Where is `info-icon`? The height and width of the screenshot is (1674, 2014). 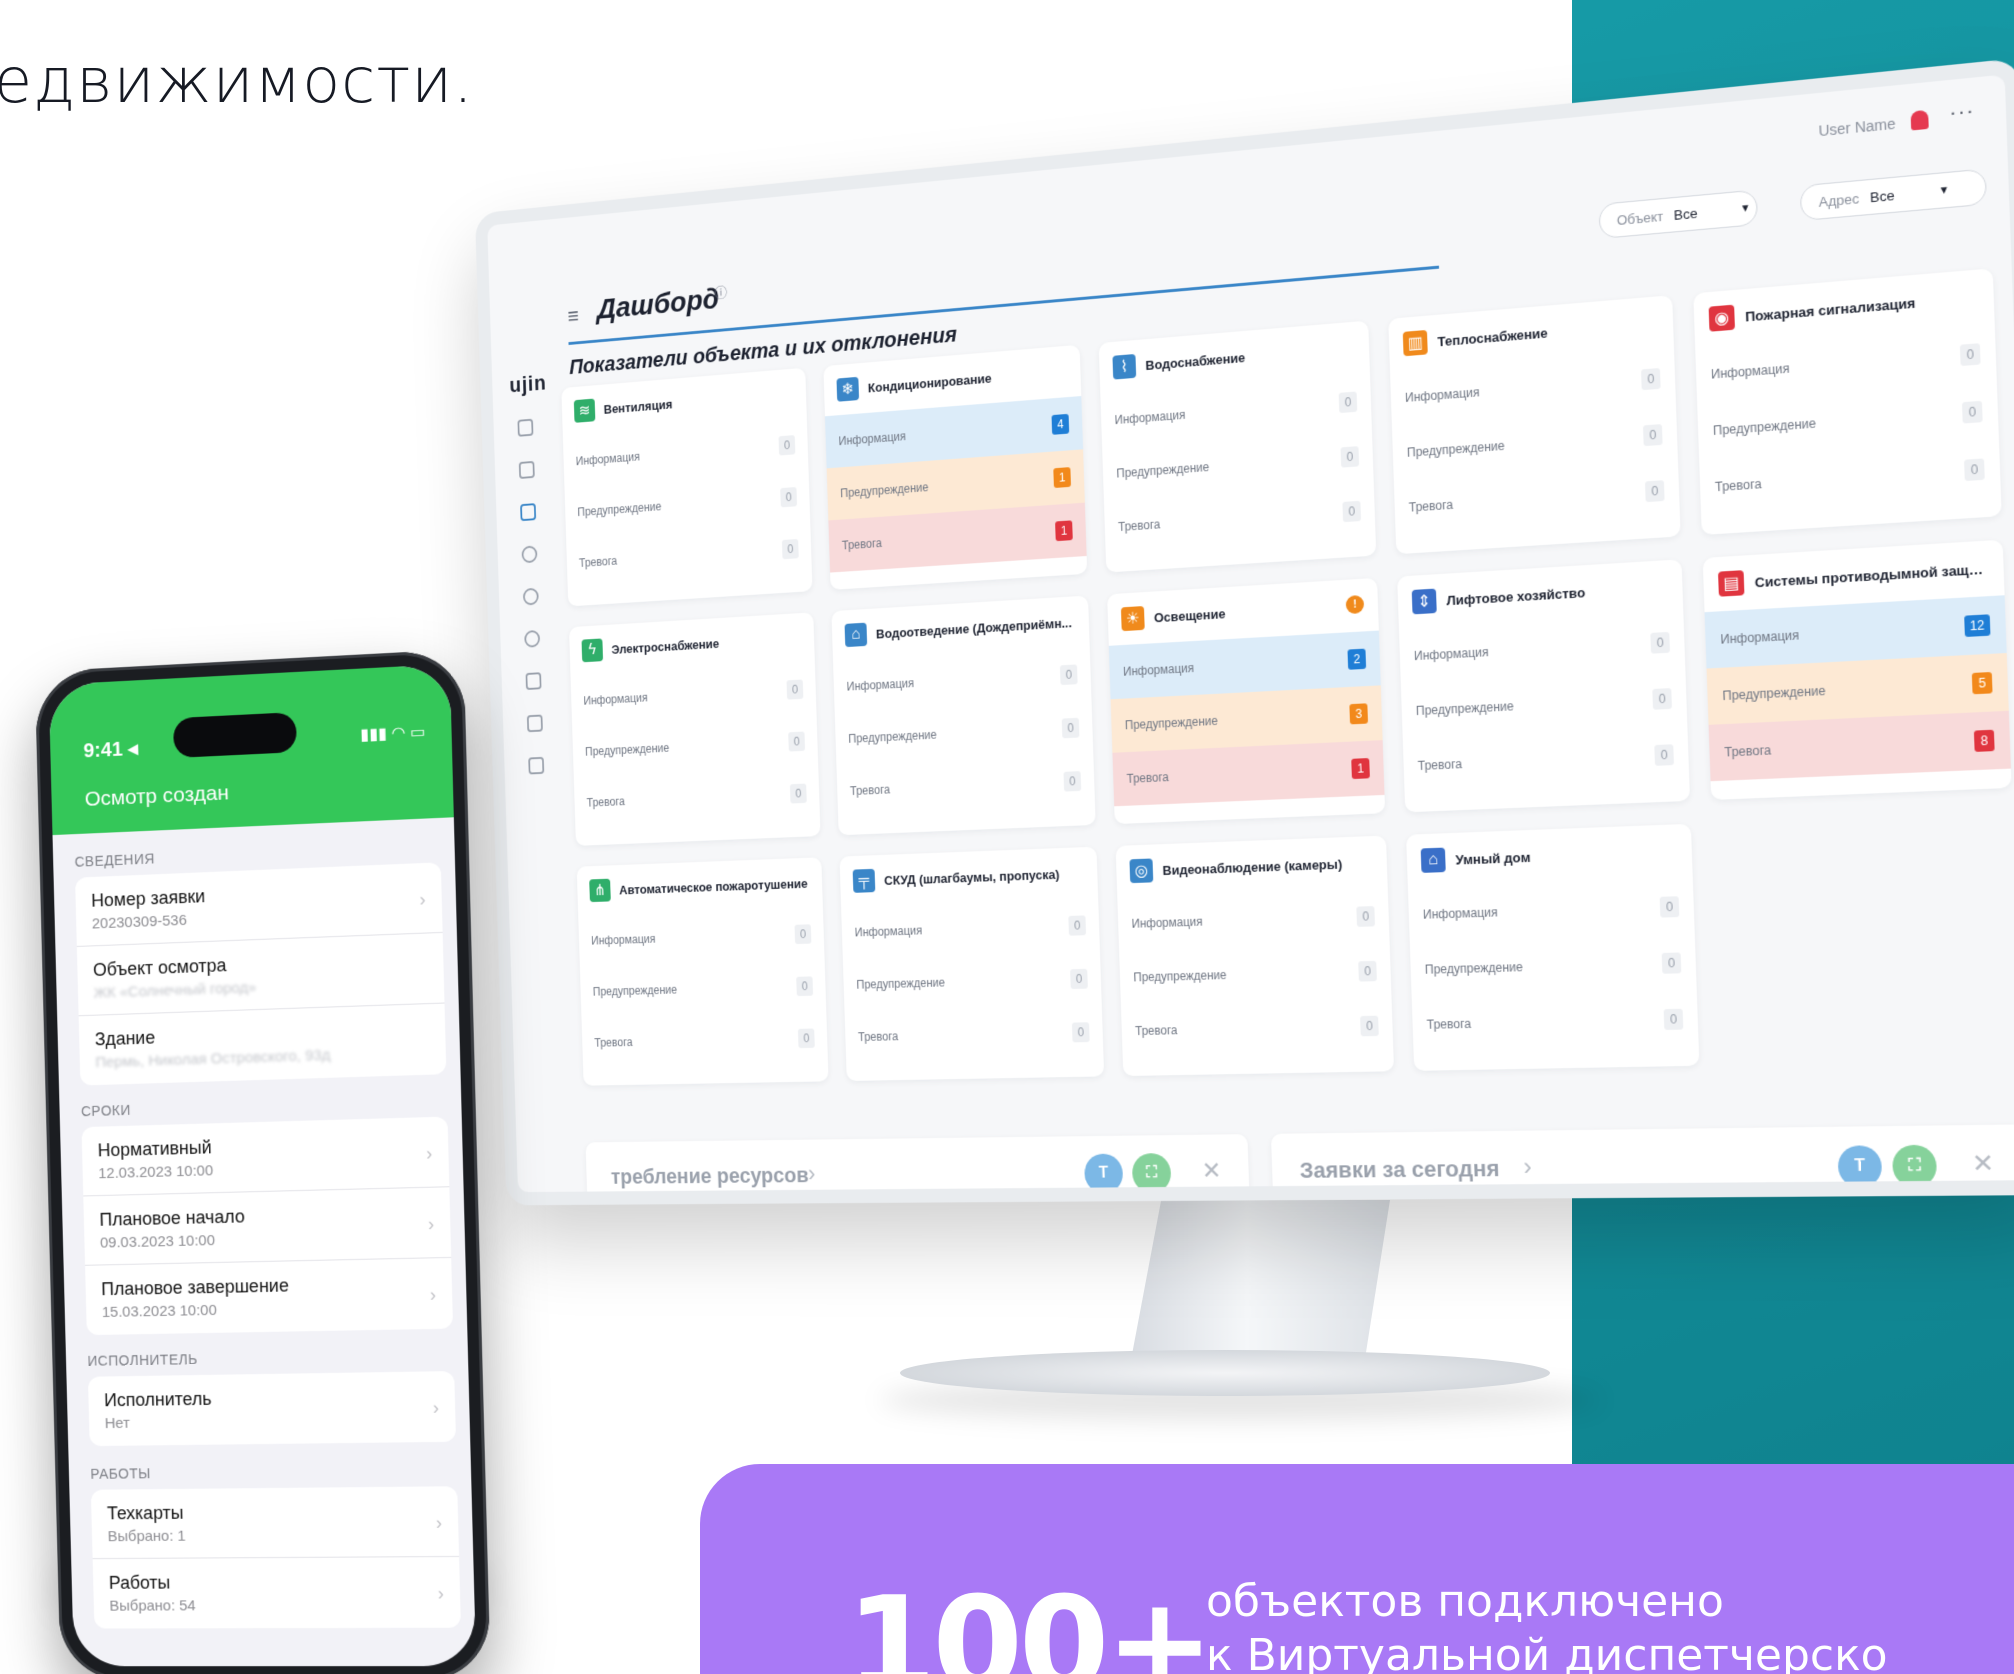
info-icon is located at coordinates (532, 638).